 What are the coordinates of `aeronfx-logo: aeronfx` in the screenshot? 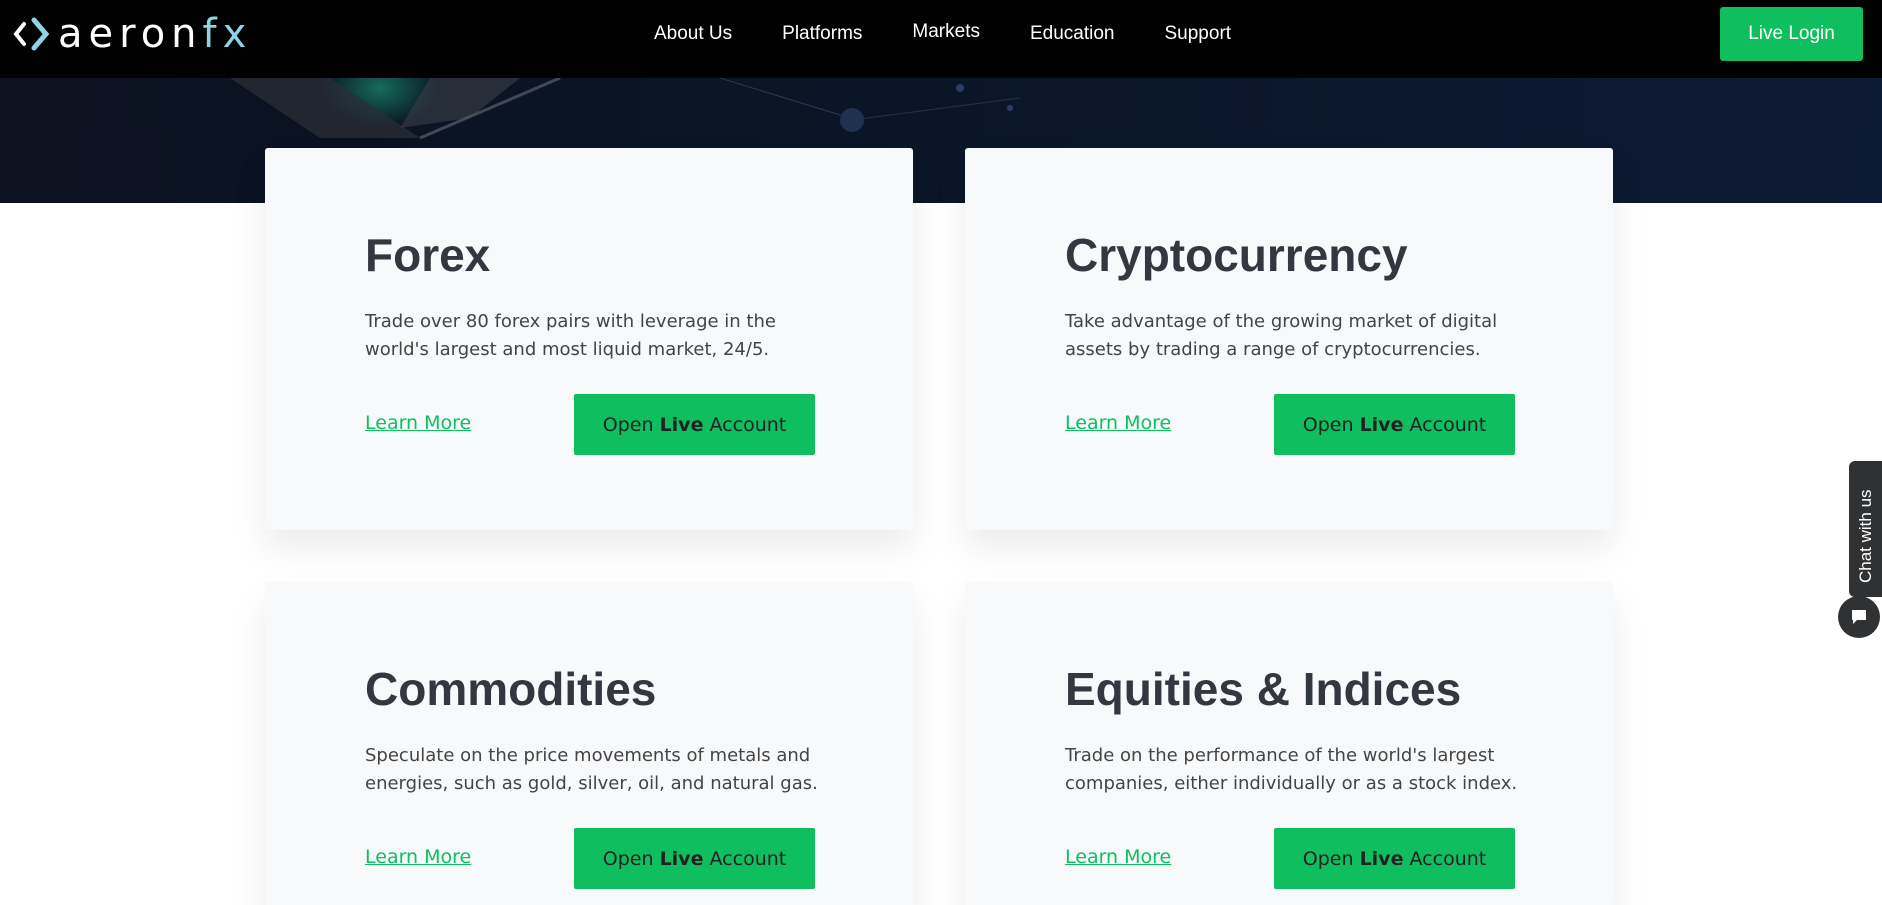 It's located at (132, 34).